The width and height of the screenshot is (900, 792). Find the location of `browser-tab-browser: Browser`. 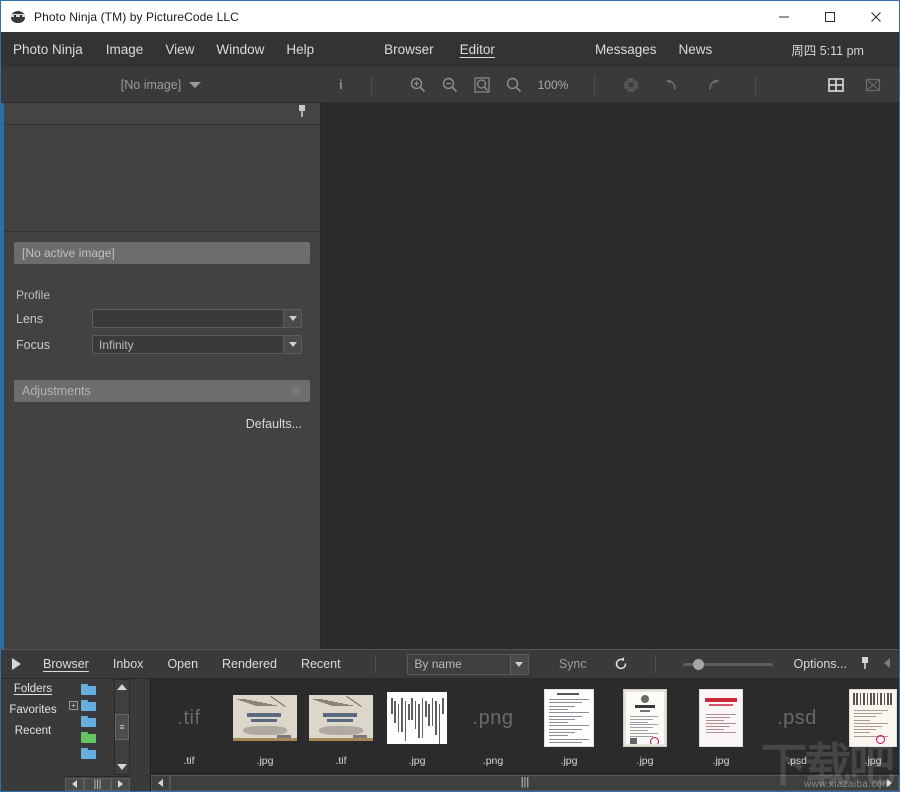

browser-tab-browser: Browser is located at coordinates (66, 664).